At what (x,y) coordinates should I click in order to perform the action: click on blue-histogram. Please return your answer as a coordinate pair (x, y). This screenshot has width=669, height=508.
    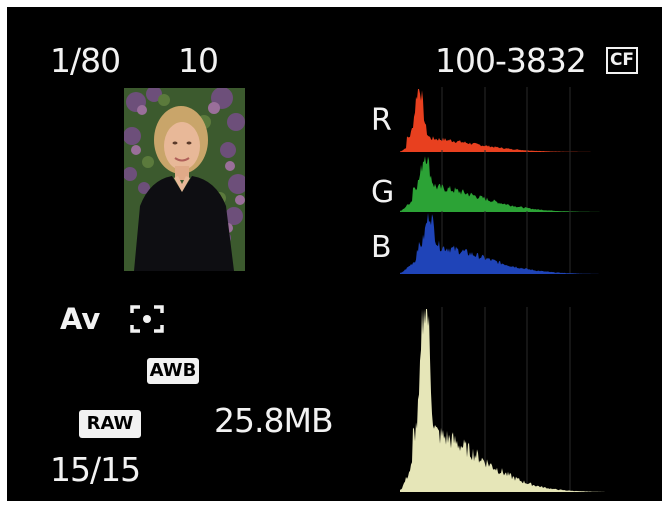
    Looking at the image, I should click on (506, 242).